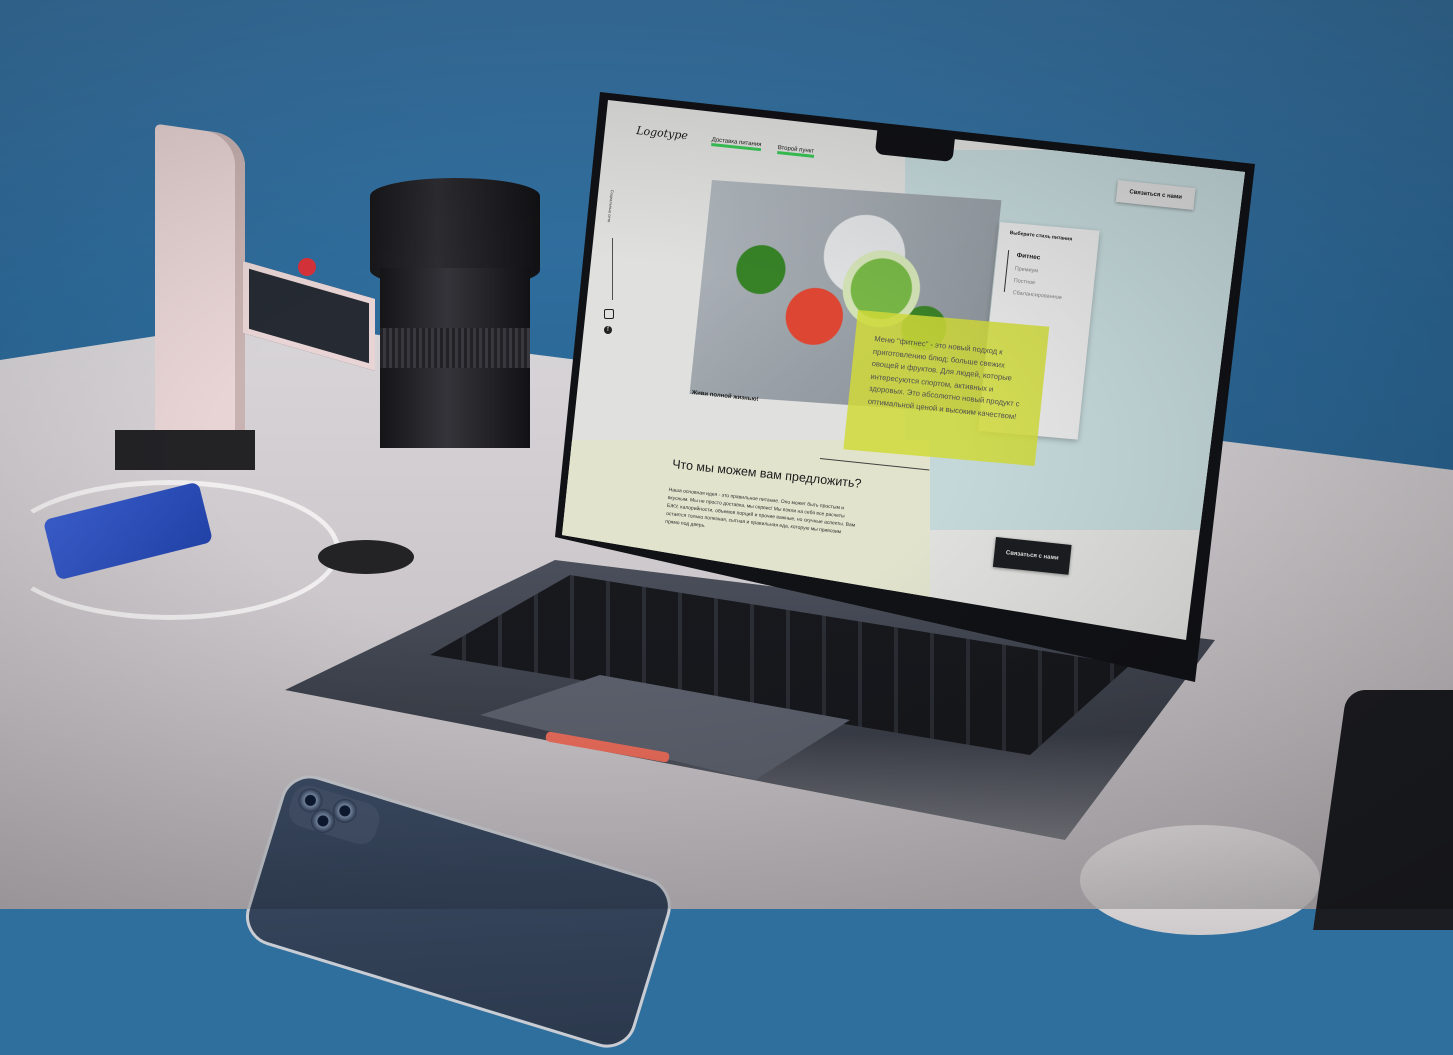  What do you see at coordinates (455, 318) in the screenshot?
I see `camera-lens` at bounding box center [455, 318].